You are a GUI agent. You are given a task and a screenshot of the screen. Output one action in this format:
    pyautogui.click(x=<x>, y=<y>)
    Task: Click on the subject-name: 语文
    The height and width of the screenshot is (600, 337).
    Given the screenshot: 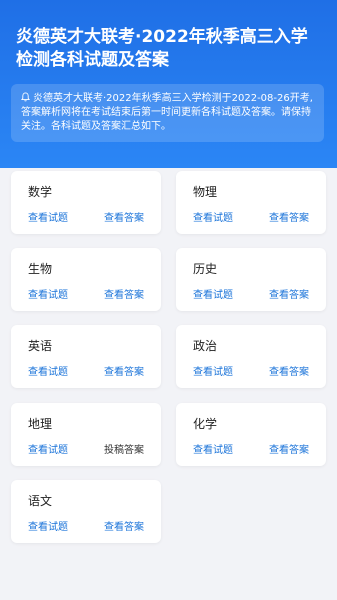 What is the action you would take?
    pyautogui.click(x=40, y=501)
    